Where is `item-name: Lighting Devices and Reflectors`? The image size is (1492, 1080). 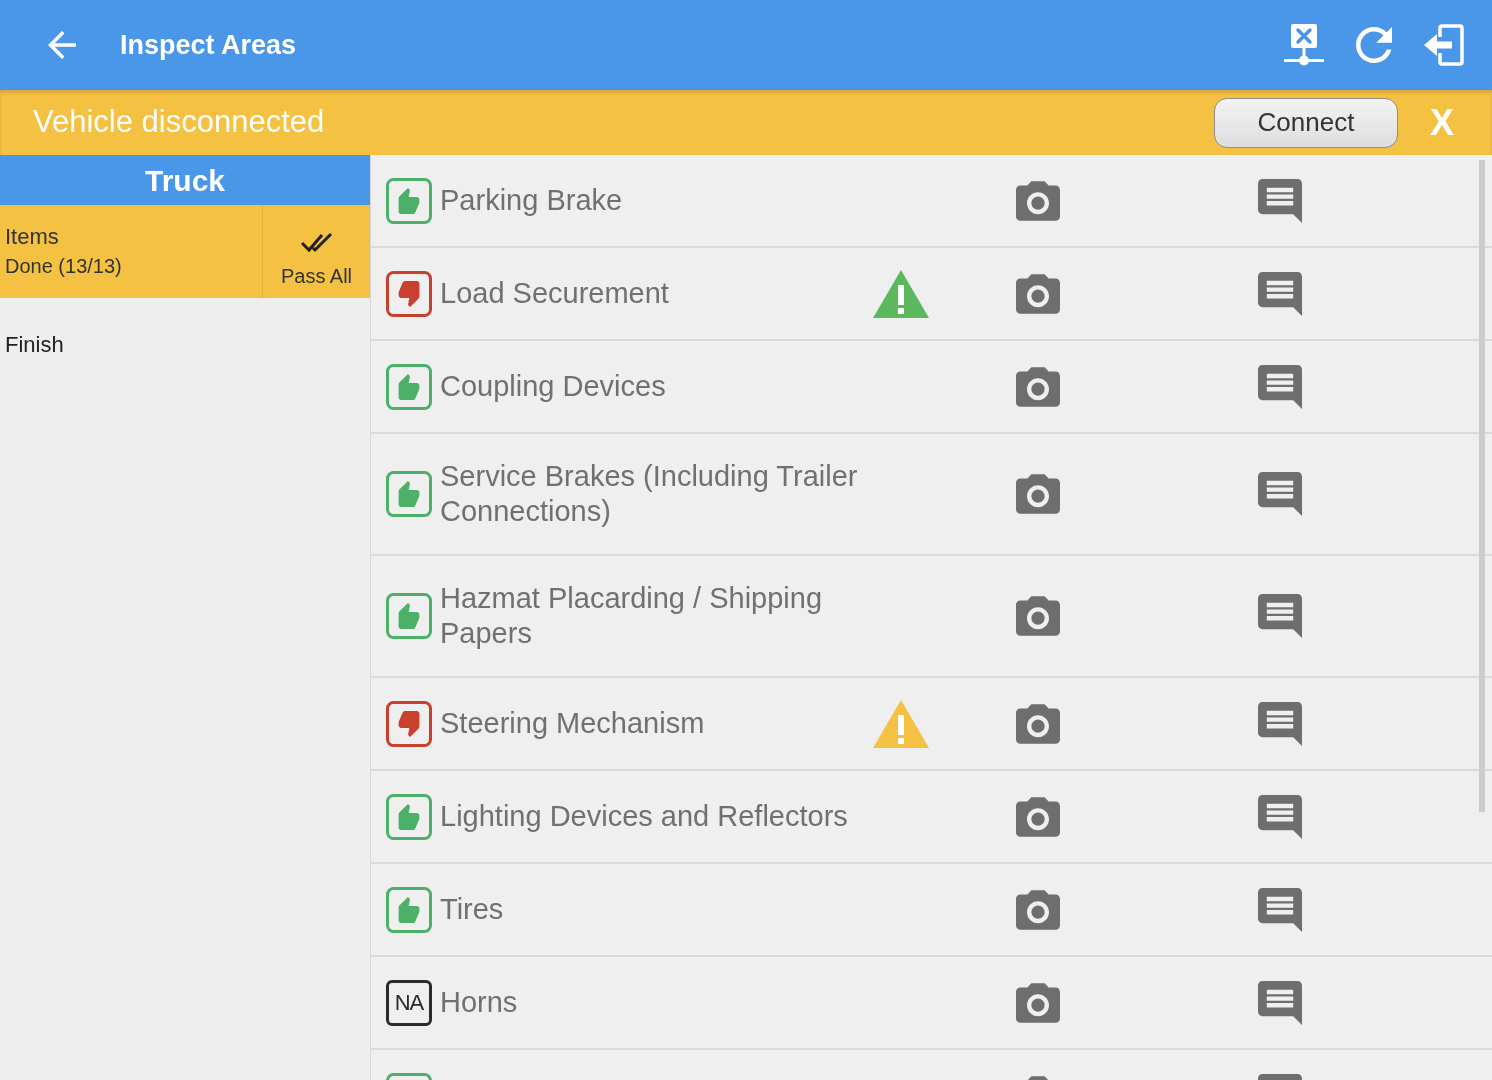
item-name: Lighting Devices and Reflectors is located at coordinates (644, 816).